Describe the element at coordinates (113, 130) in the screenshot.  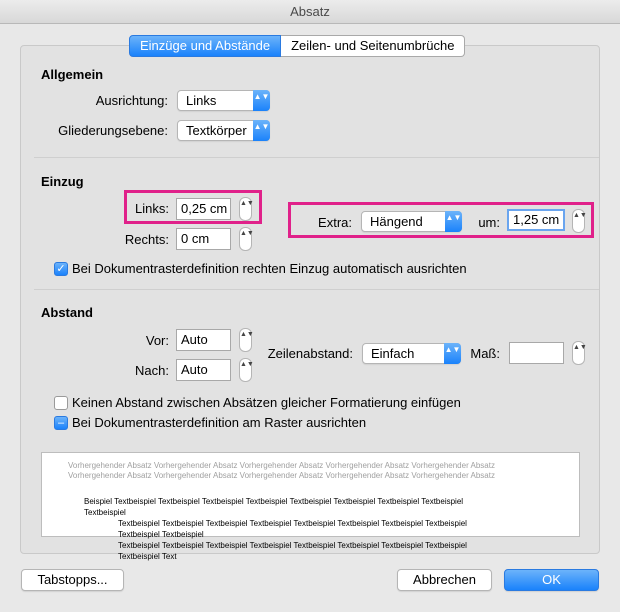
I see `gliederungsebene-label: Gliederungsebene:` at that location.